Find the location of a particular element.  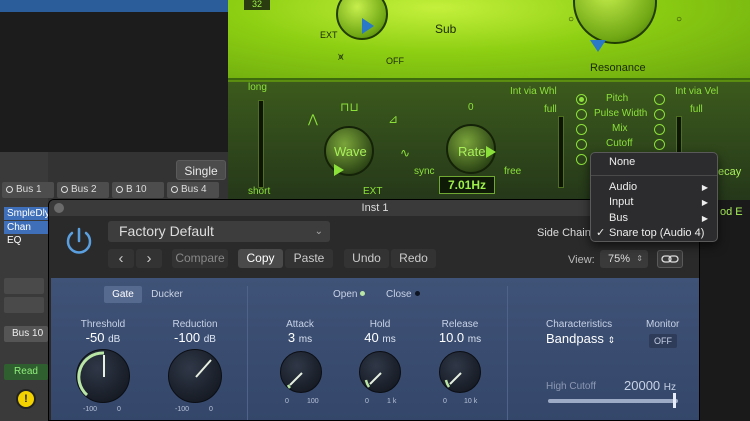

attack-label: Attack is located at coordinates (300, 324).